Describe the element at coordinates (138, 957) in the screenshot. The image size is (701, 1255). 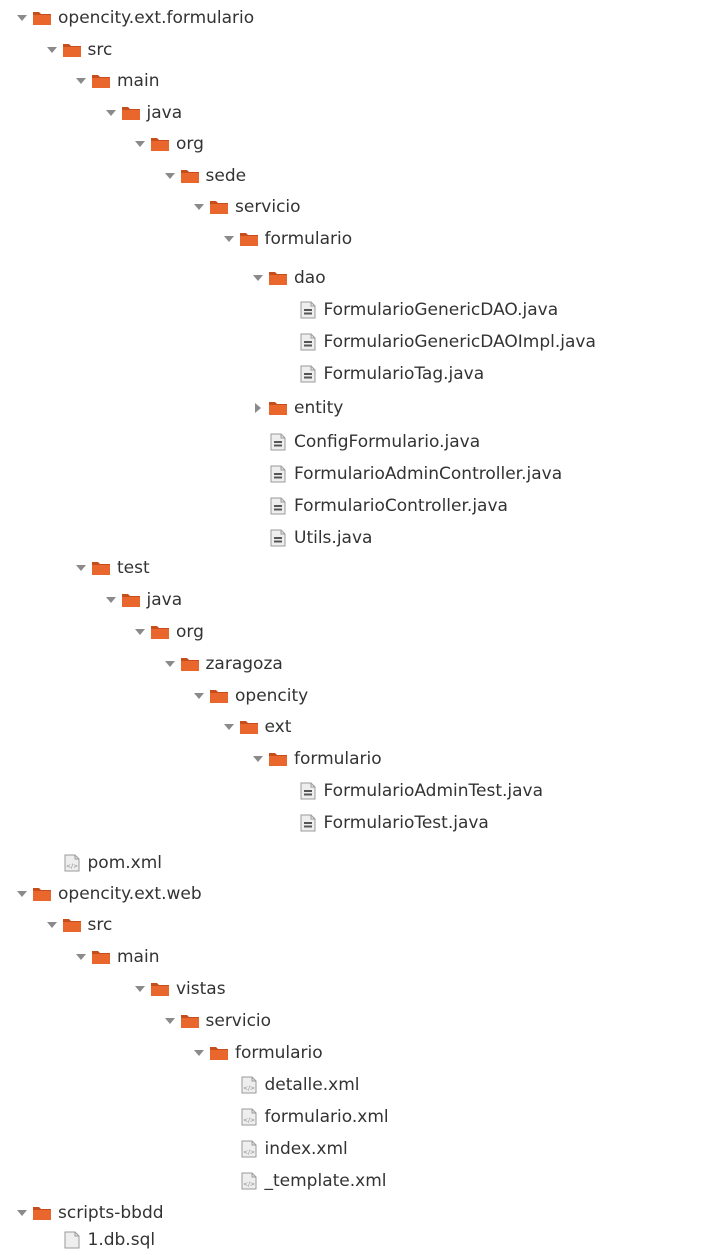
I see `tree-item-label: main` at that location.